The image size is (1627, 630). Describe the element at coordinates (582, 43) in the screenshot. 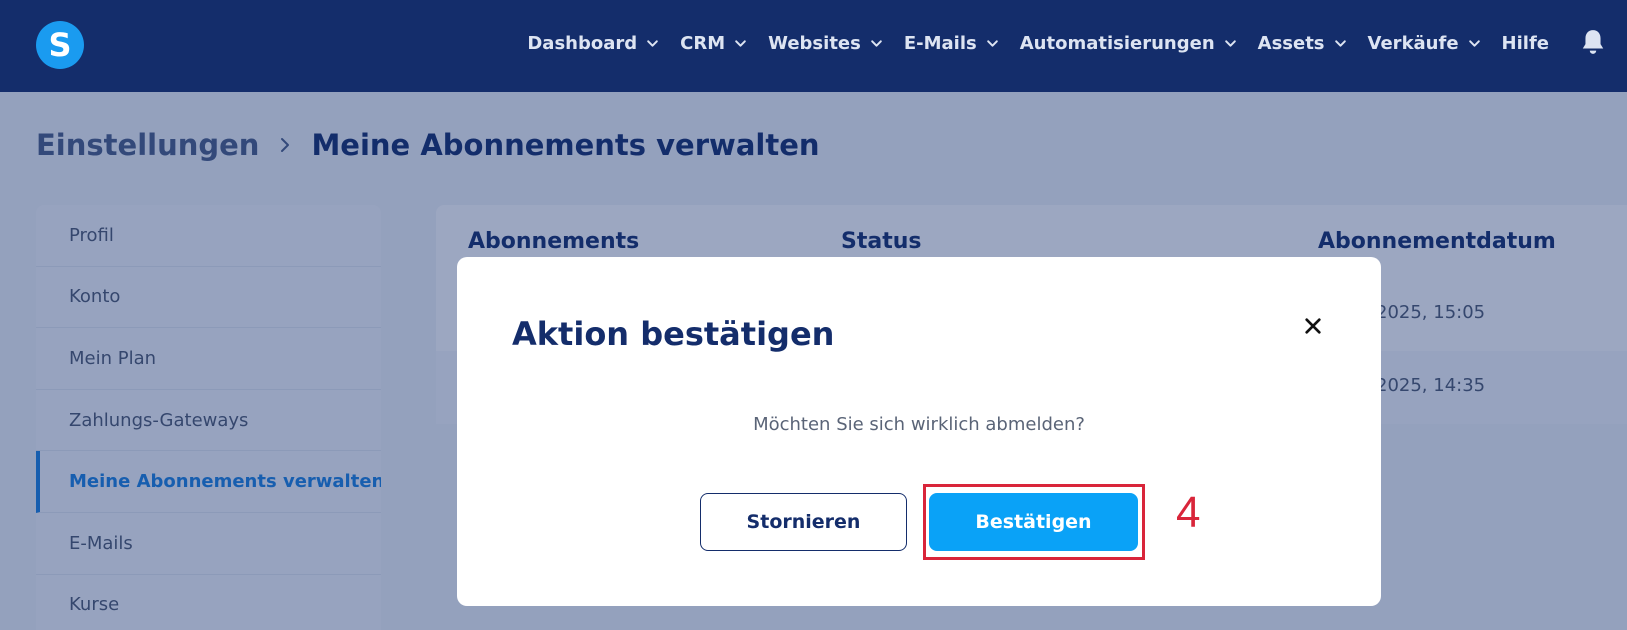

I see `nav-item-label: Dashboard` at that location.